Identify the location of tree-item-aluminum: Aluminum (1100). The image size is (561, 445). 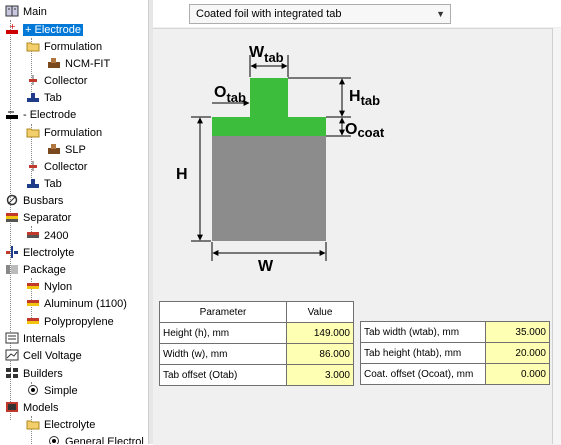
(76, 304).